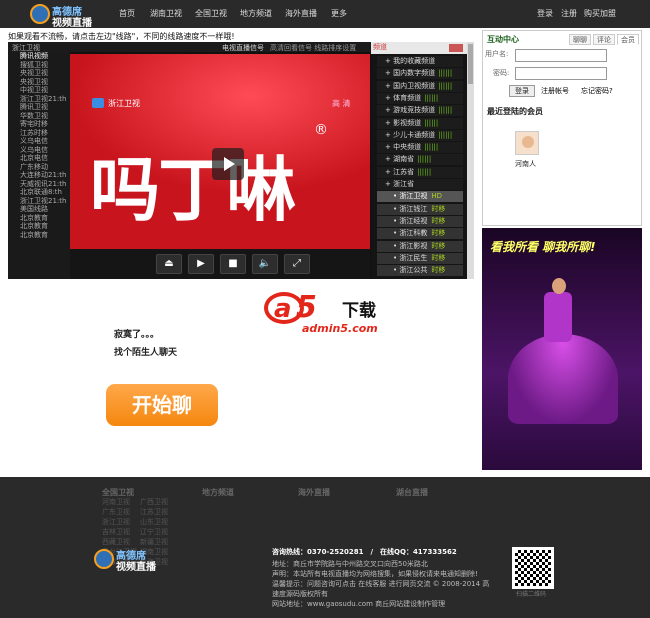 The width and height of the screenshot is (650, 618). Describe the element at coordinates (166, 13) in the screenshot. I see `nav-hunan-tv: 湖南卫视` at that location.